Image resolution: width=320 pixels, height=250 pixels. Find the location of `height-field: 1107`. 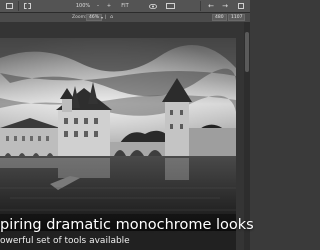

height-field: 1107 is located at coordinates (237, 17).